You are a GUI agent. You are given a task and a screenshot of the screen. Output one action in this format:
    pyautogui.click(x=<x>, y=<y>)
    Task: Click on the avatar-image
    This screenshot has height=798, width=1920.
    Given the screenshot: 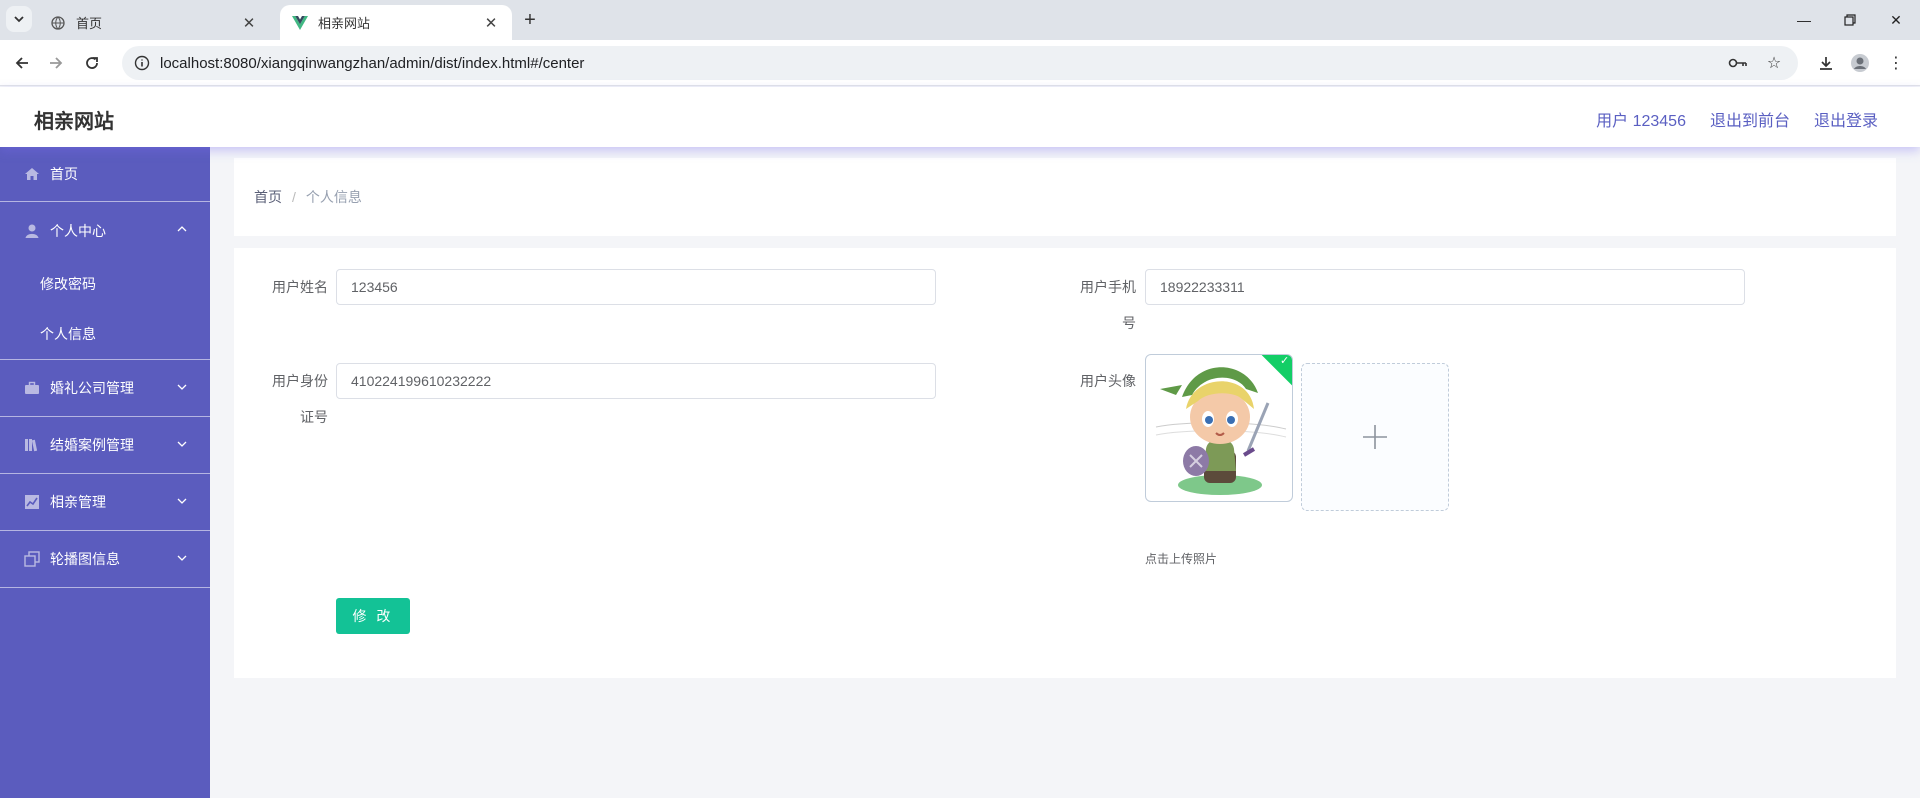 What is the action you would take?
    pyautogui.click(x=1221, y=431)
    